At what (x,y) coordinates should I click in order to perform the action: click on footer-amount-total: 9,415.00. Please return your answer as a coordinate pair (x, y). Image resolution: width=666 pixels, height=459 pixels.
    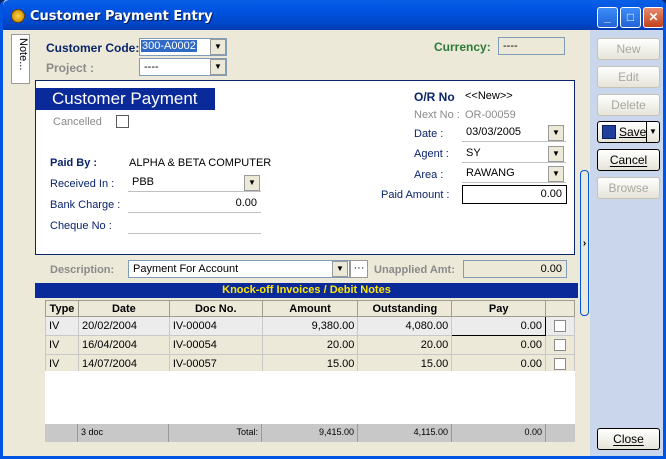
    Looking at the image, I should click on (310, 433).